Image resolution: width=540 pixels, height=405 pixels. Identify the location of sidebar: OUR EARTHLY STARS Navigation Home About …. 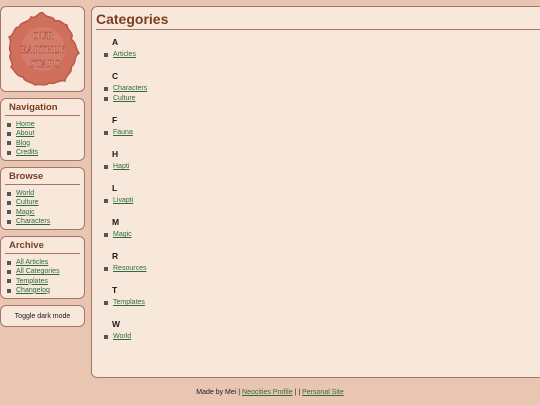
(42, 169).